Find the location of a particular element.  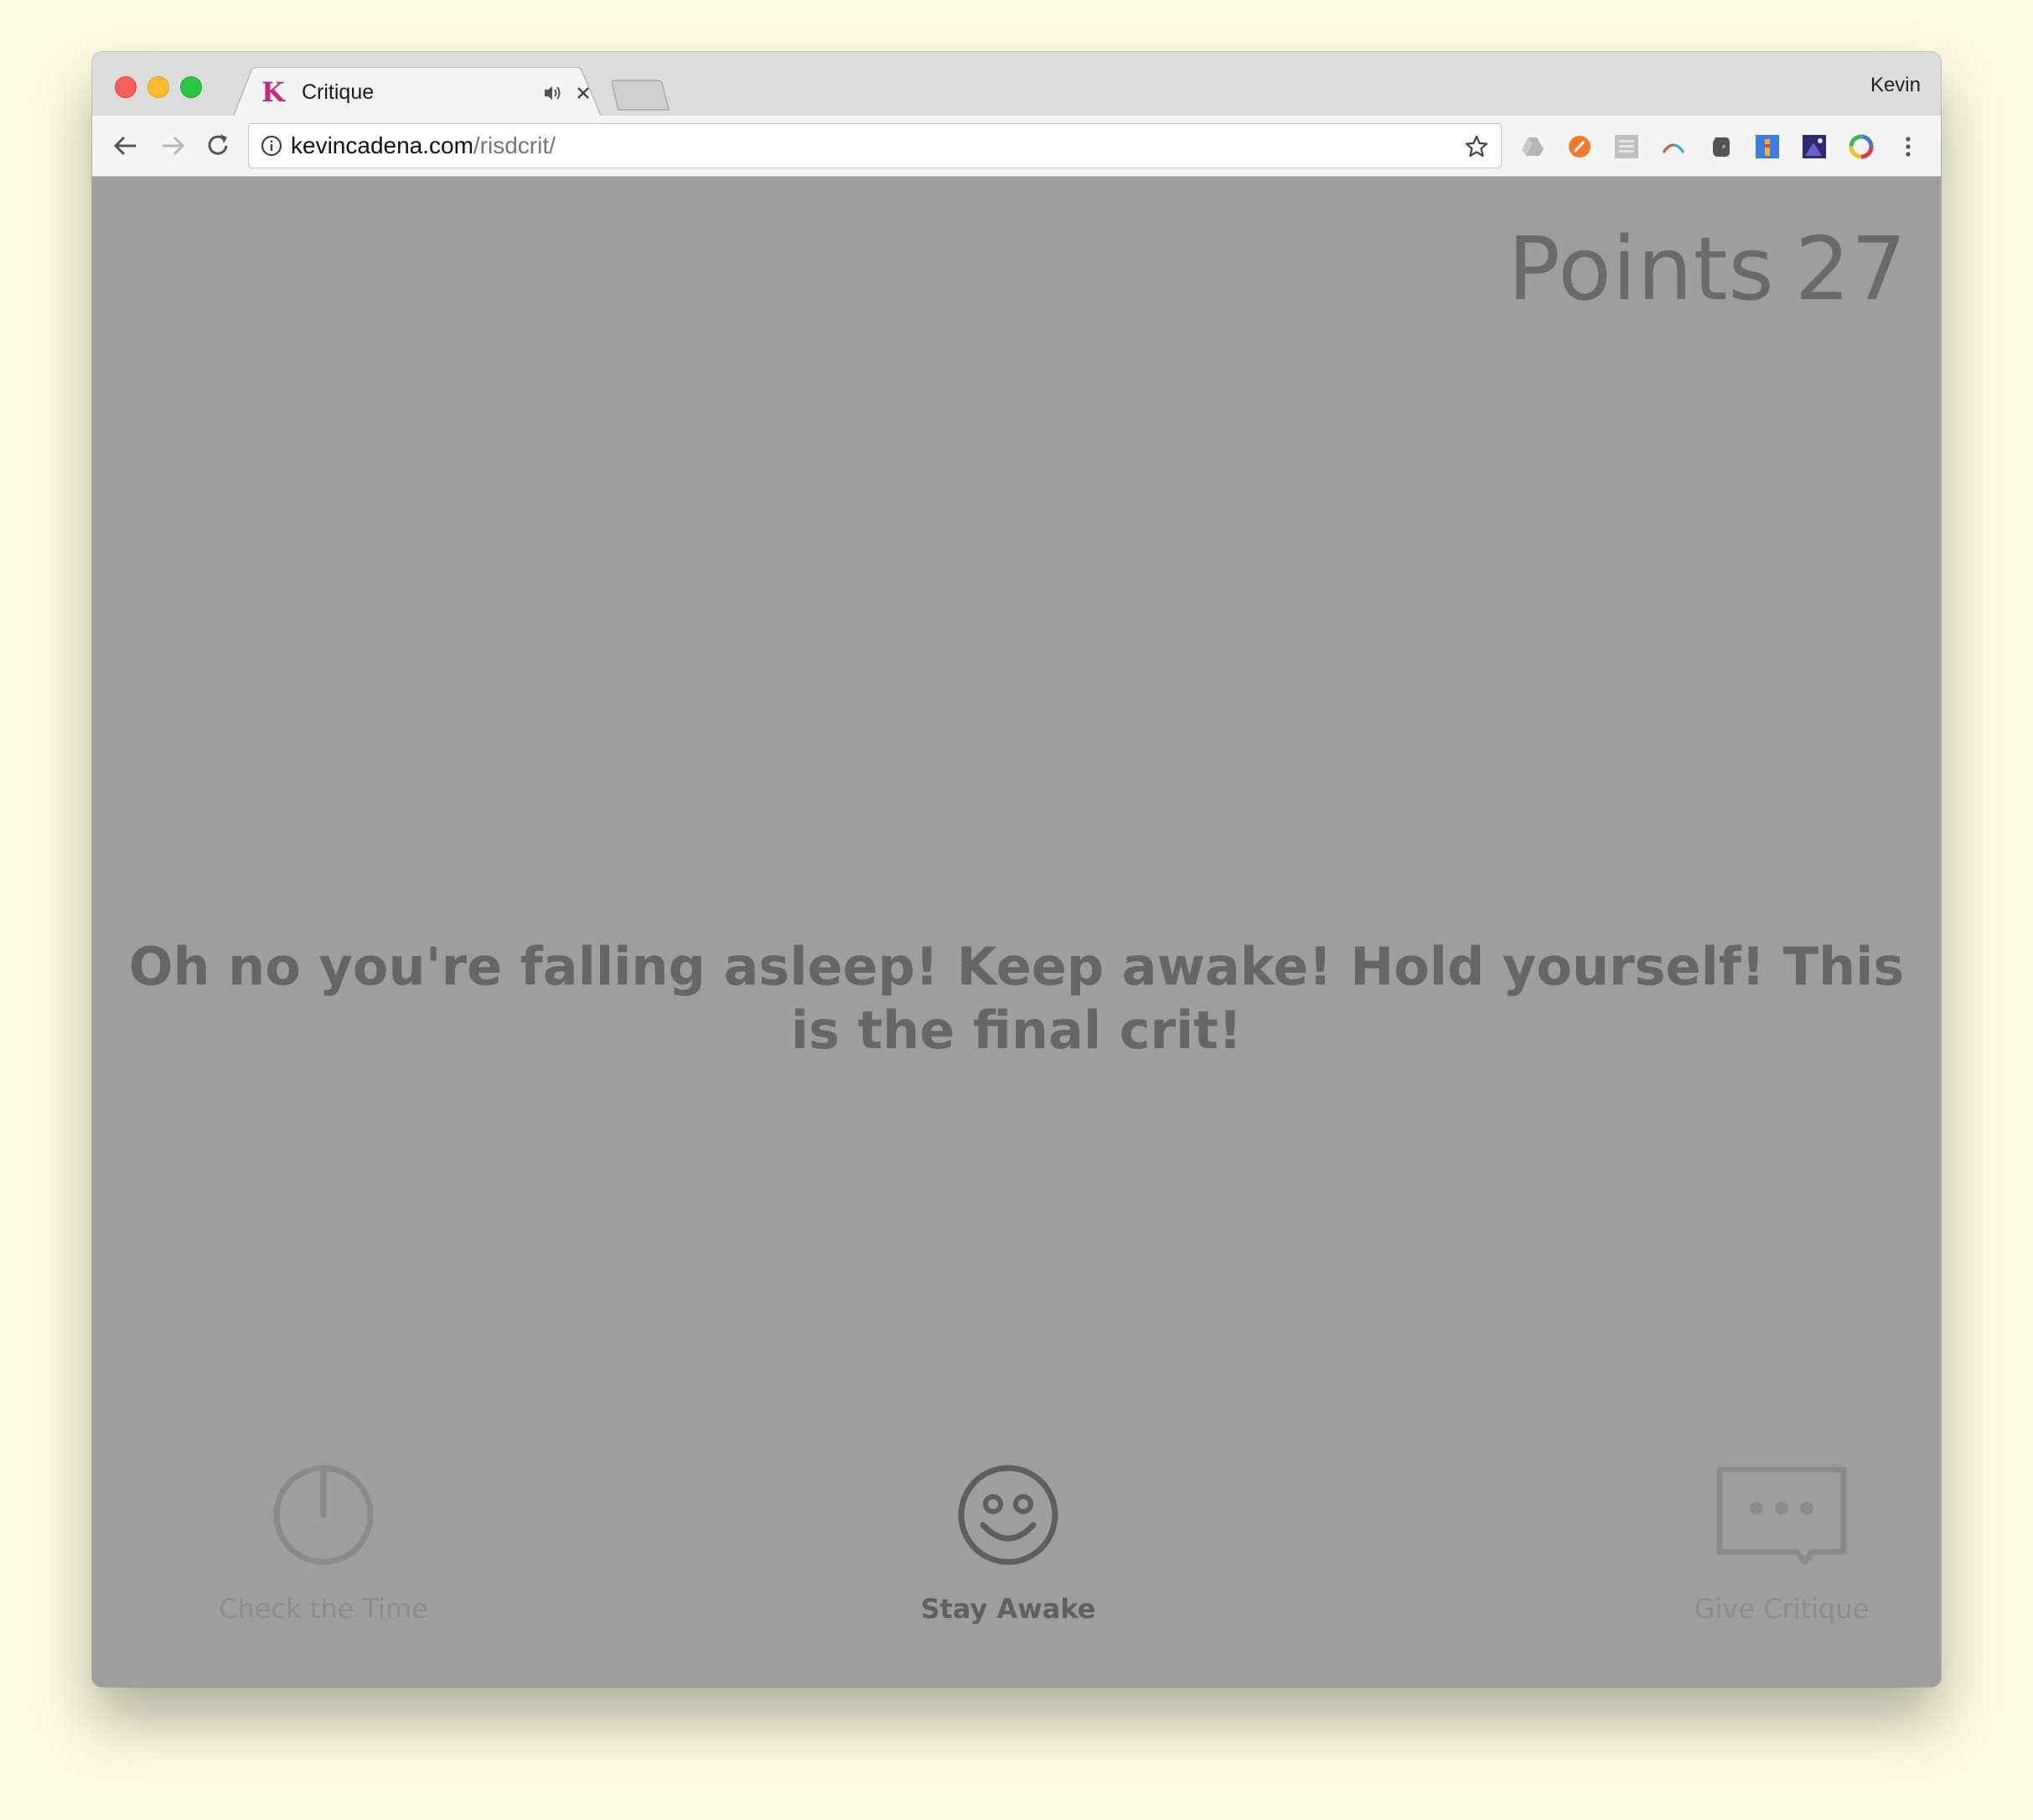

url-path: /risdcrit/ is located at coordinates (515, 145).